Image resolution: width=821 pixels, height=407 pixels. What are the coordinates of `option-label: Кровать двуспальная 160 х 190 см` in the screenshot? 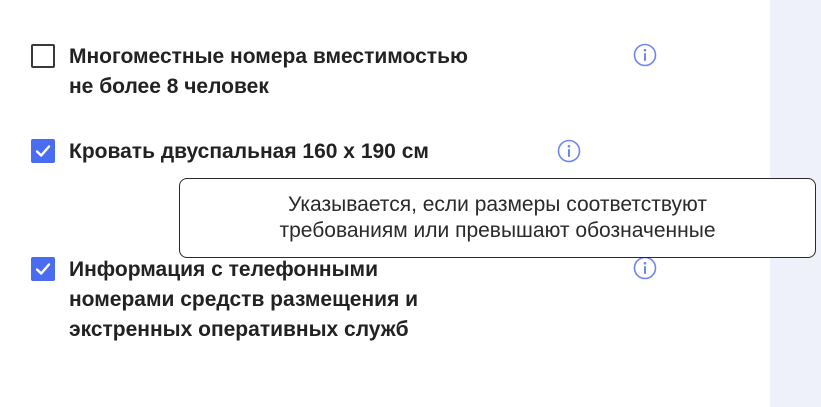 It's located at (249, 152).